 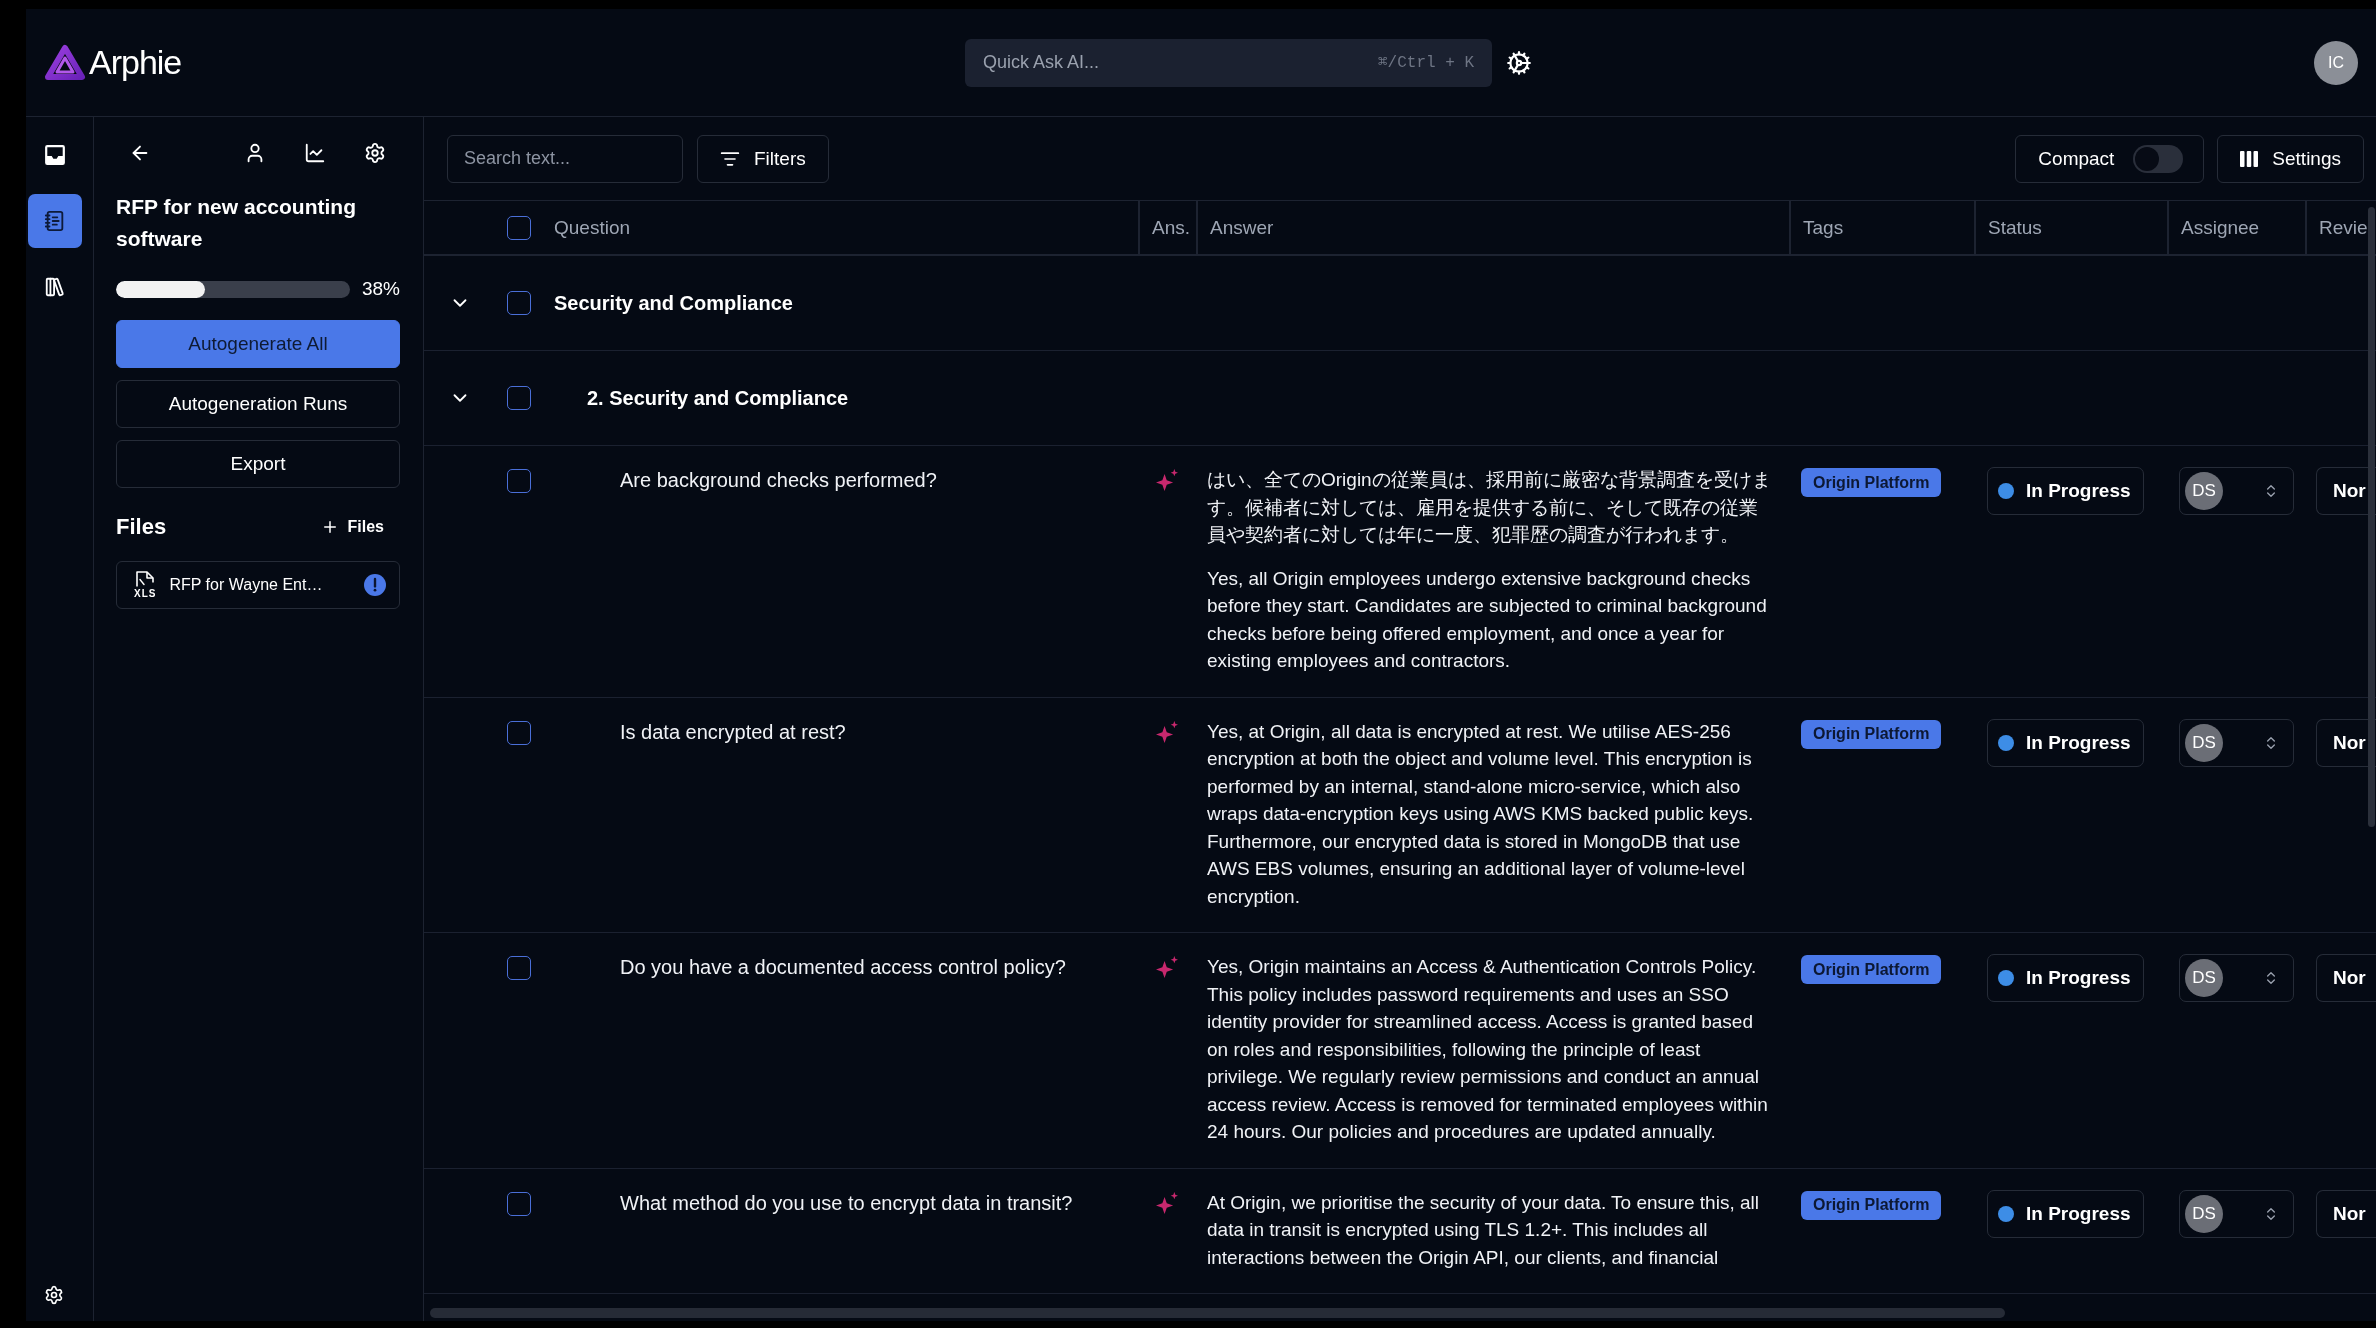 I want to click on answer-text: Yes, at Origin, all data is encrypted at rest. We utilise AES-256 encryption at both the object and volume level. This encryption is performed by an internal, stand-alone micro-service, which also wraps data-encryption keys using AWS KMS backed public keys. Furthermore, our encrypted data is stored in MongoDB that use AWS EBS volumes, ensuring an additional layer of volume-level encryption., so click(x=1481, y=814).